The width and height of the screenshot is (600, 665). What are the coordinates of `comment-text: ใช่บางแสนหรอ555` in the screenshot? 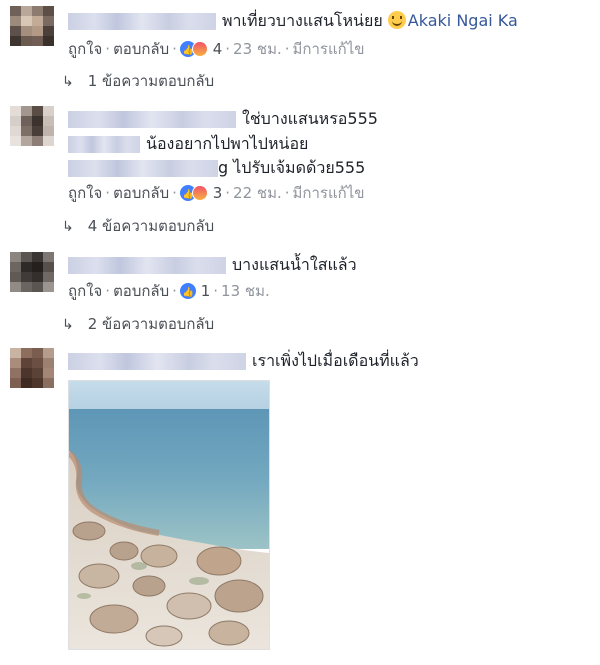 It's located at (310, 118).